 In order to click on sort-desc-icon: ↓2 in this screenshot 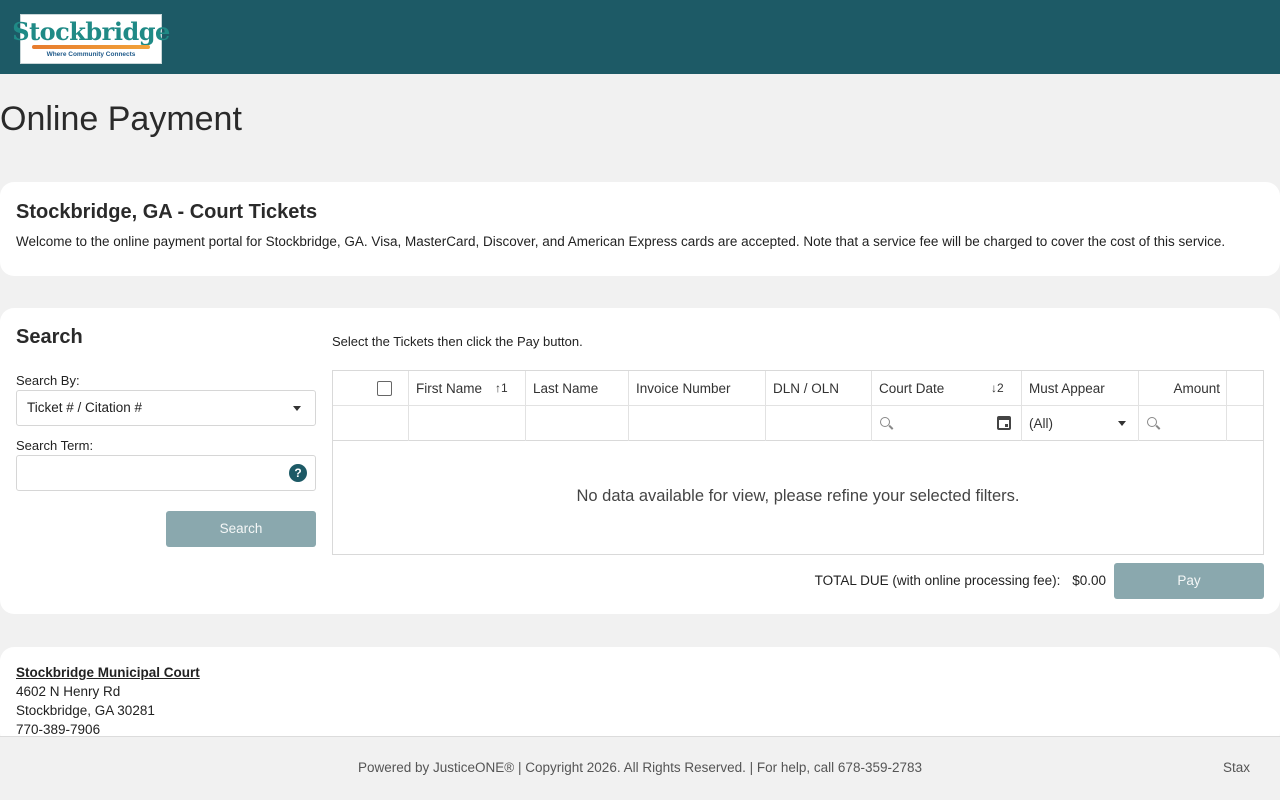, I will do `click(997, 388)`.